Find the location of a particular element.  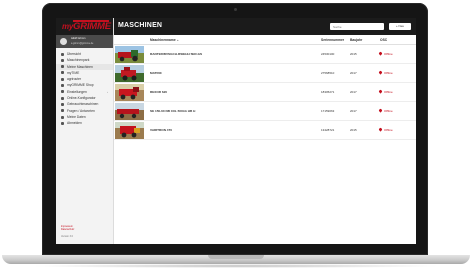

gear-icon is located at coordinates (62, 92).